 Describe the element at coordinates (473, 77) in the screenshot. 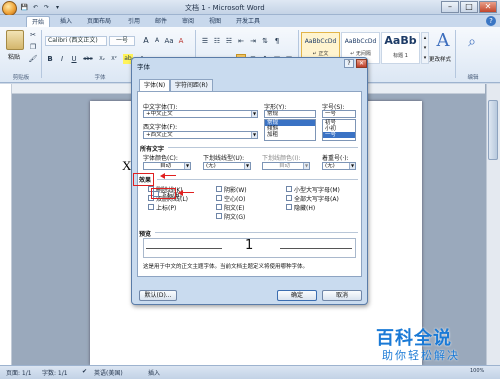

I see `edit-group-label: 编辑` at that location.